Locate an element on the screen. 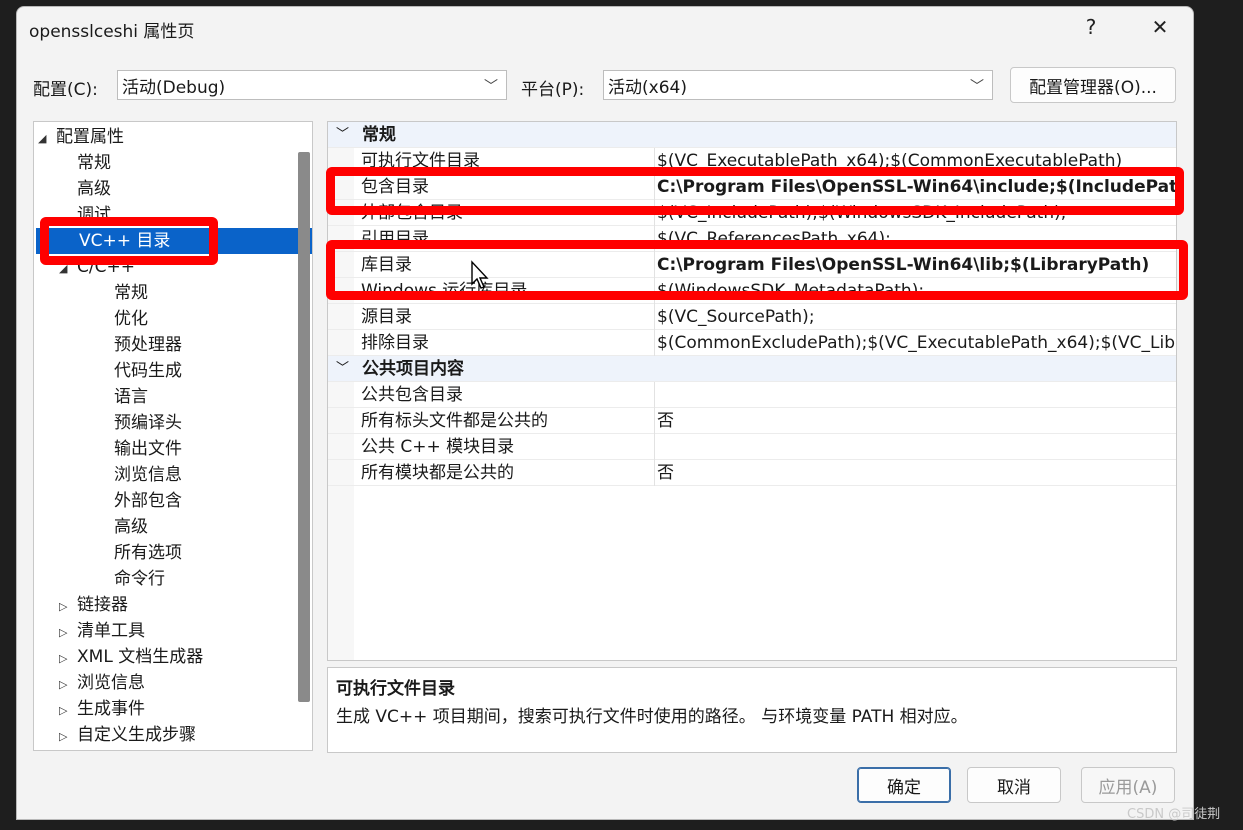 The image size is (1243, 830). platform-select: 活动(x64) ﹀ is located at coordinates (798, 85).